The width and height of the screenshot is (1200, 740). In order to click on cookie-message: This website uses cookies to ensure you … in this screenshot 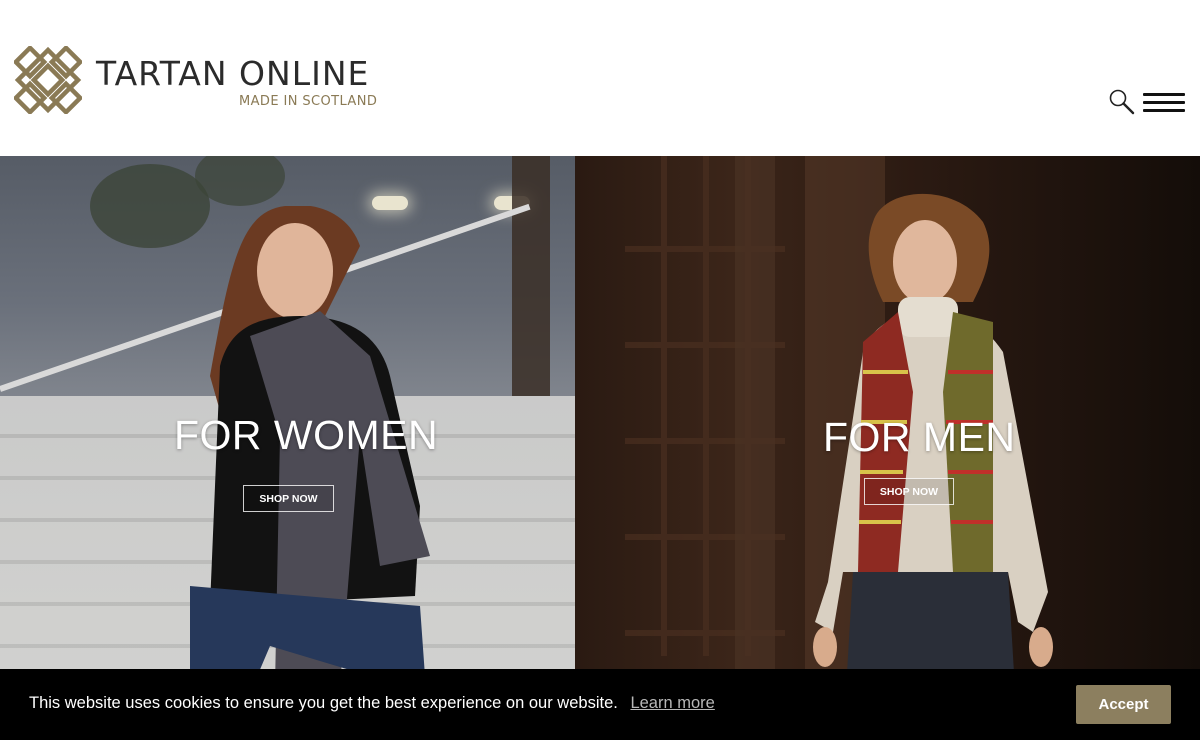, I will do `click(323, 703)`.